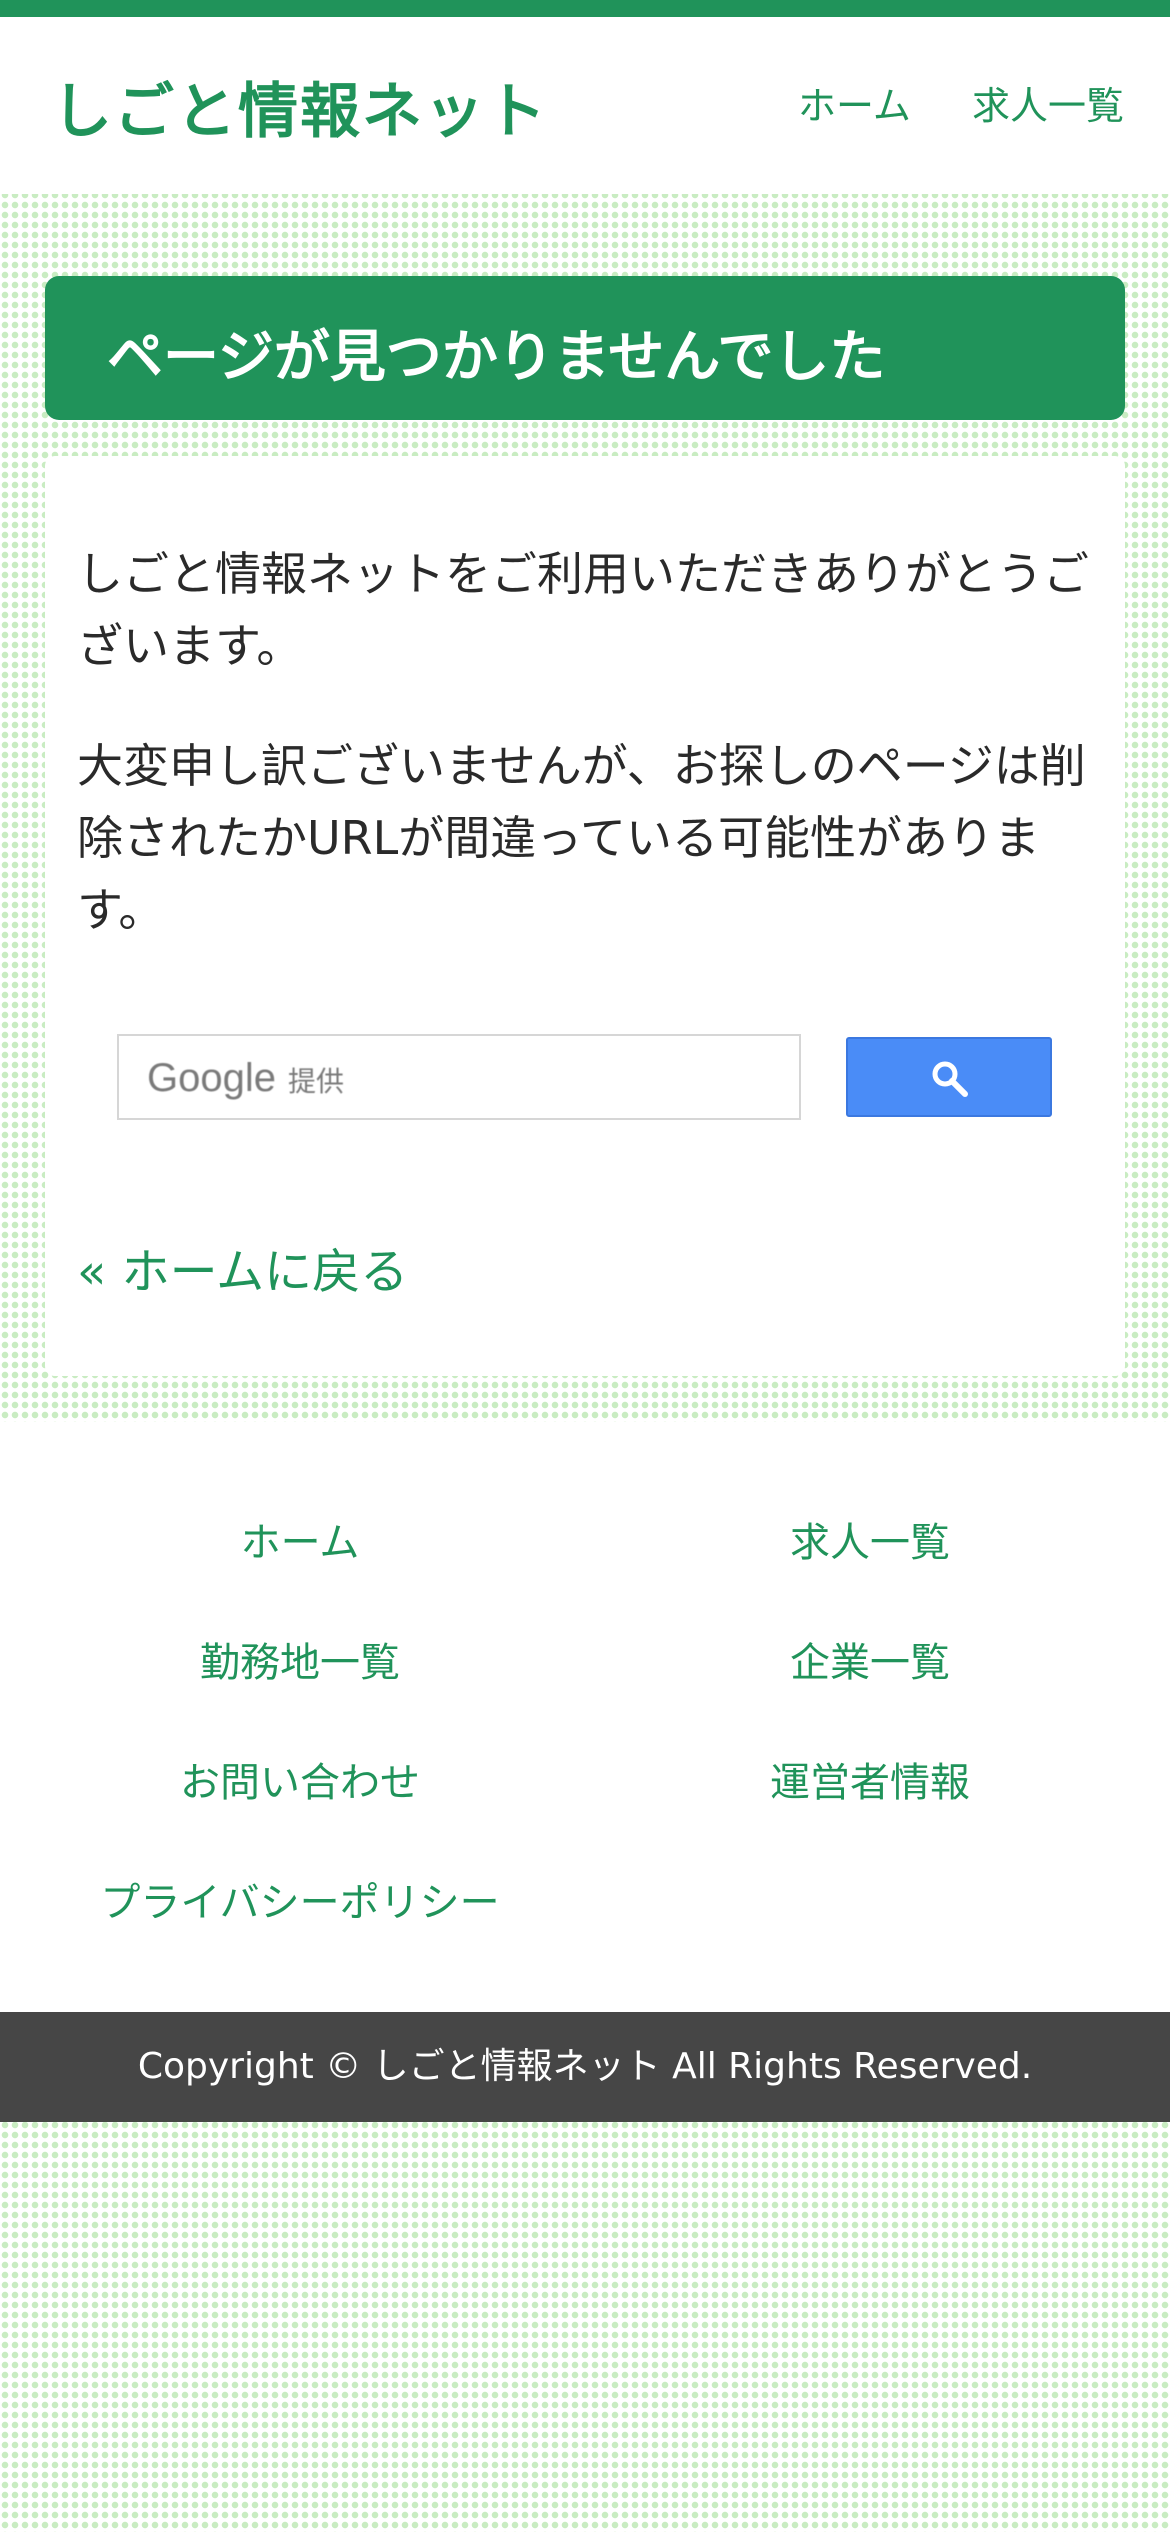  Describe the element at coordinates (459, 1077) in the screenshot. I see `search-input: Google 提供` at that location.